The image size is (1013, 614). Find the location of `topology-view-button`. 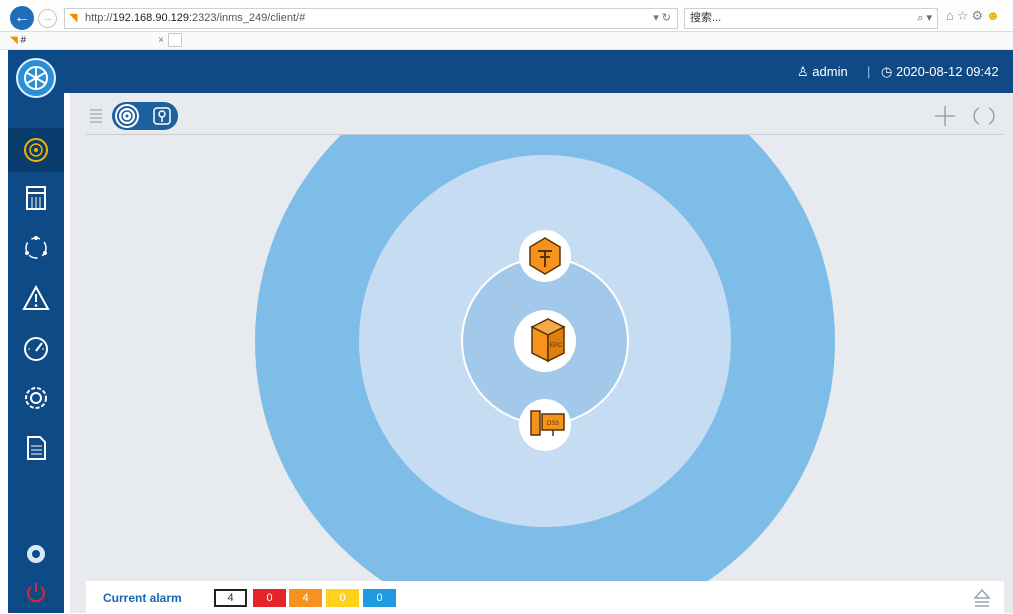

topology-view-button is located at coordinates (127, 116).